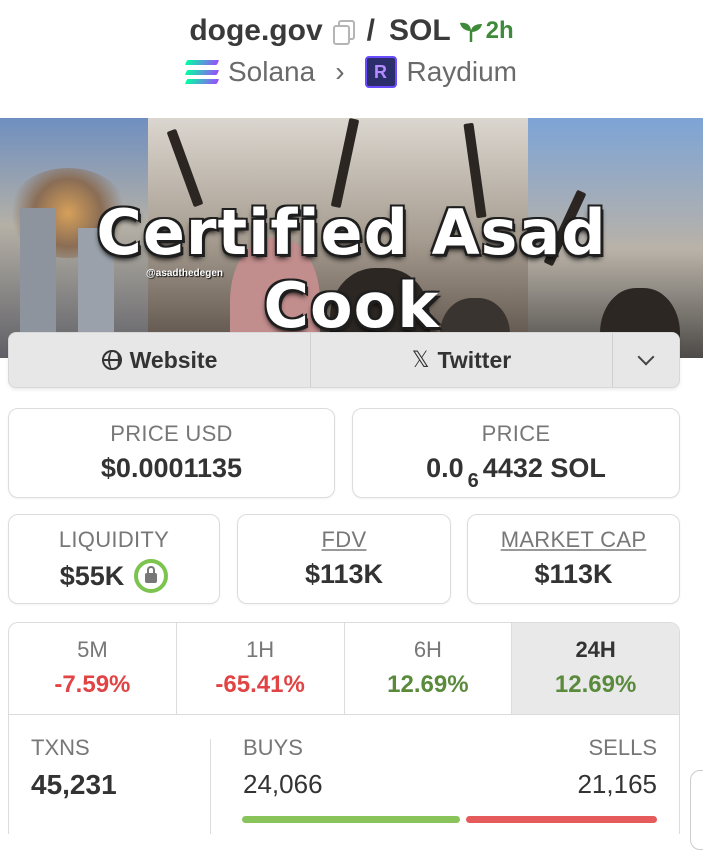 This screenshot has width=703, height=850. What do you see at coordinates (171, 433) in the screenshot?
I see `price-usd-label: PRICE USD` at bounding box center [171, 433].